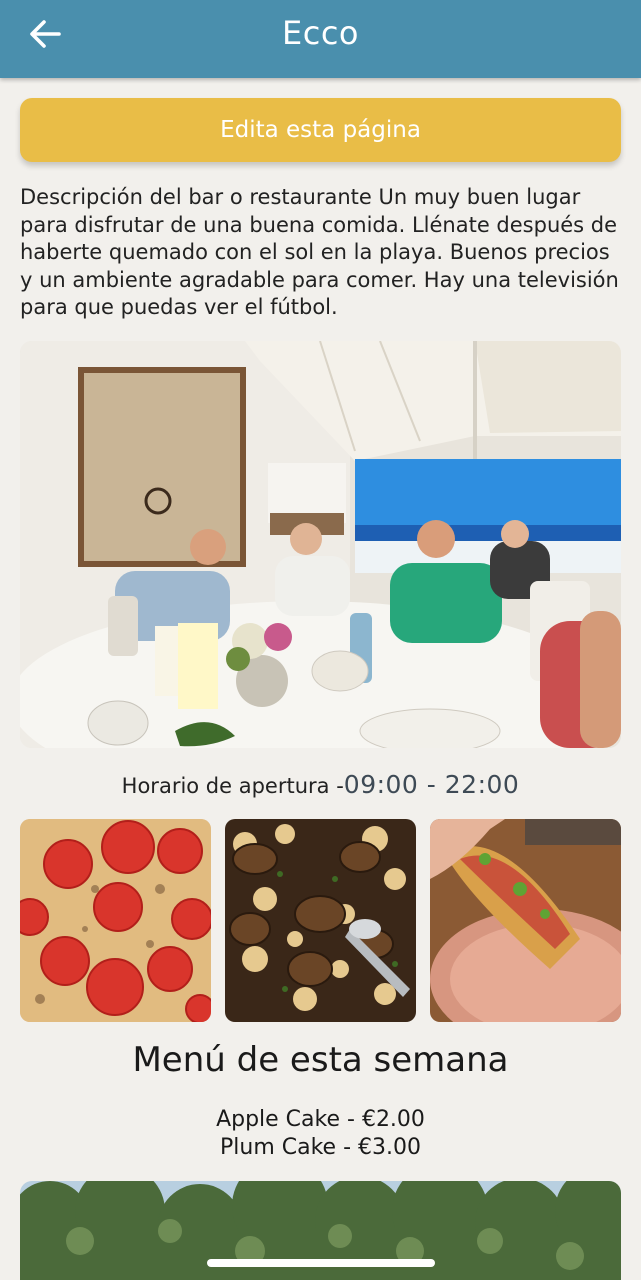  Describe the element at coordinates (320, 920) in the screenshot. I see `food-photo-mushrooms` at that location.